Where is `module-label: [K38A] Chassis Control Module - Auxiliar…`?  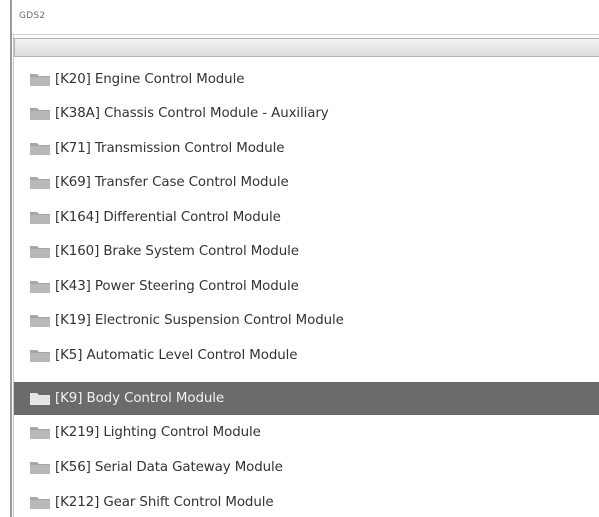 module-label: [K38A] Chassis Control Module - Auxiliar… is located at coordinates (192, 113).